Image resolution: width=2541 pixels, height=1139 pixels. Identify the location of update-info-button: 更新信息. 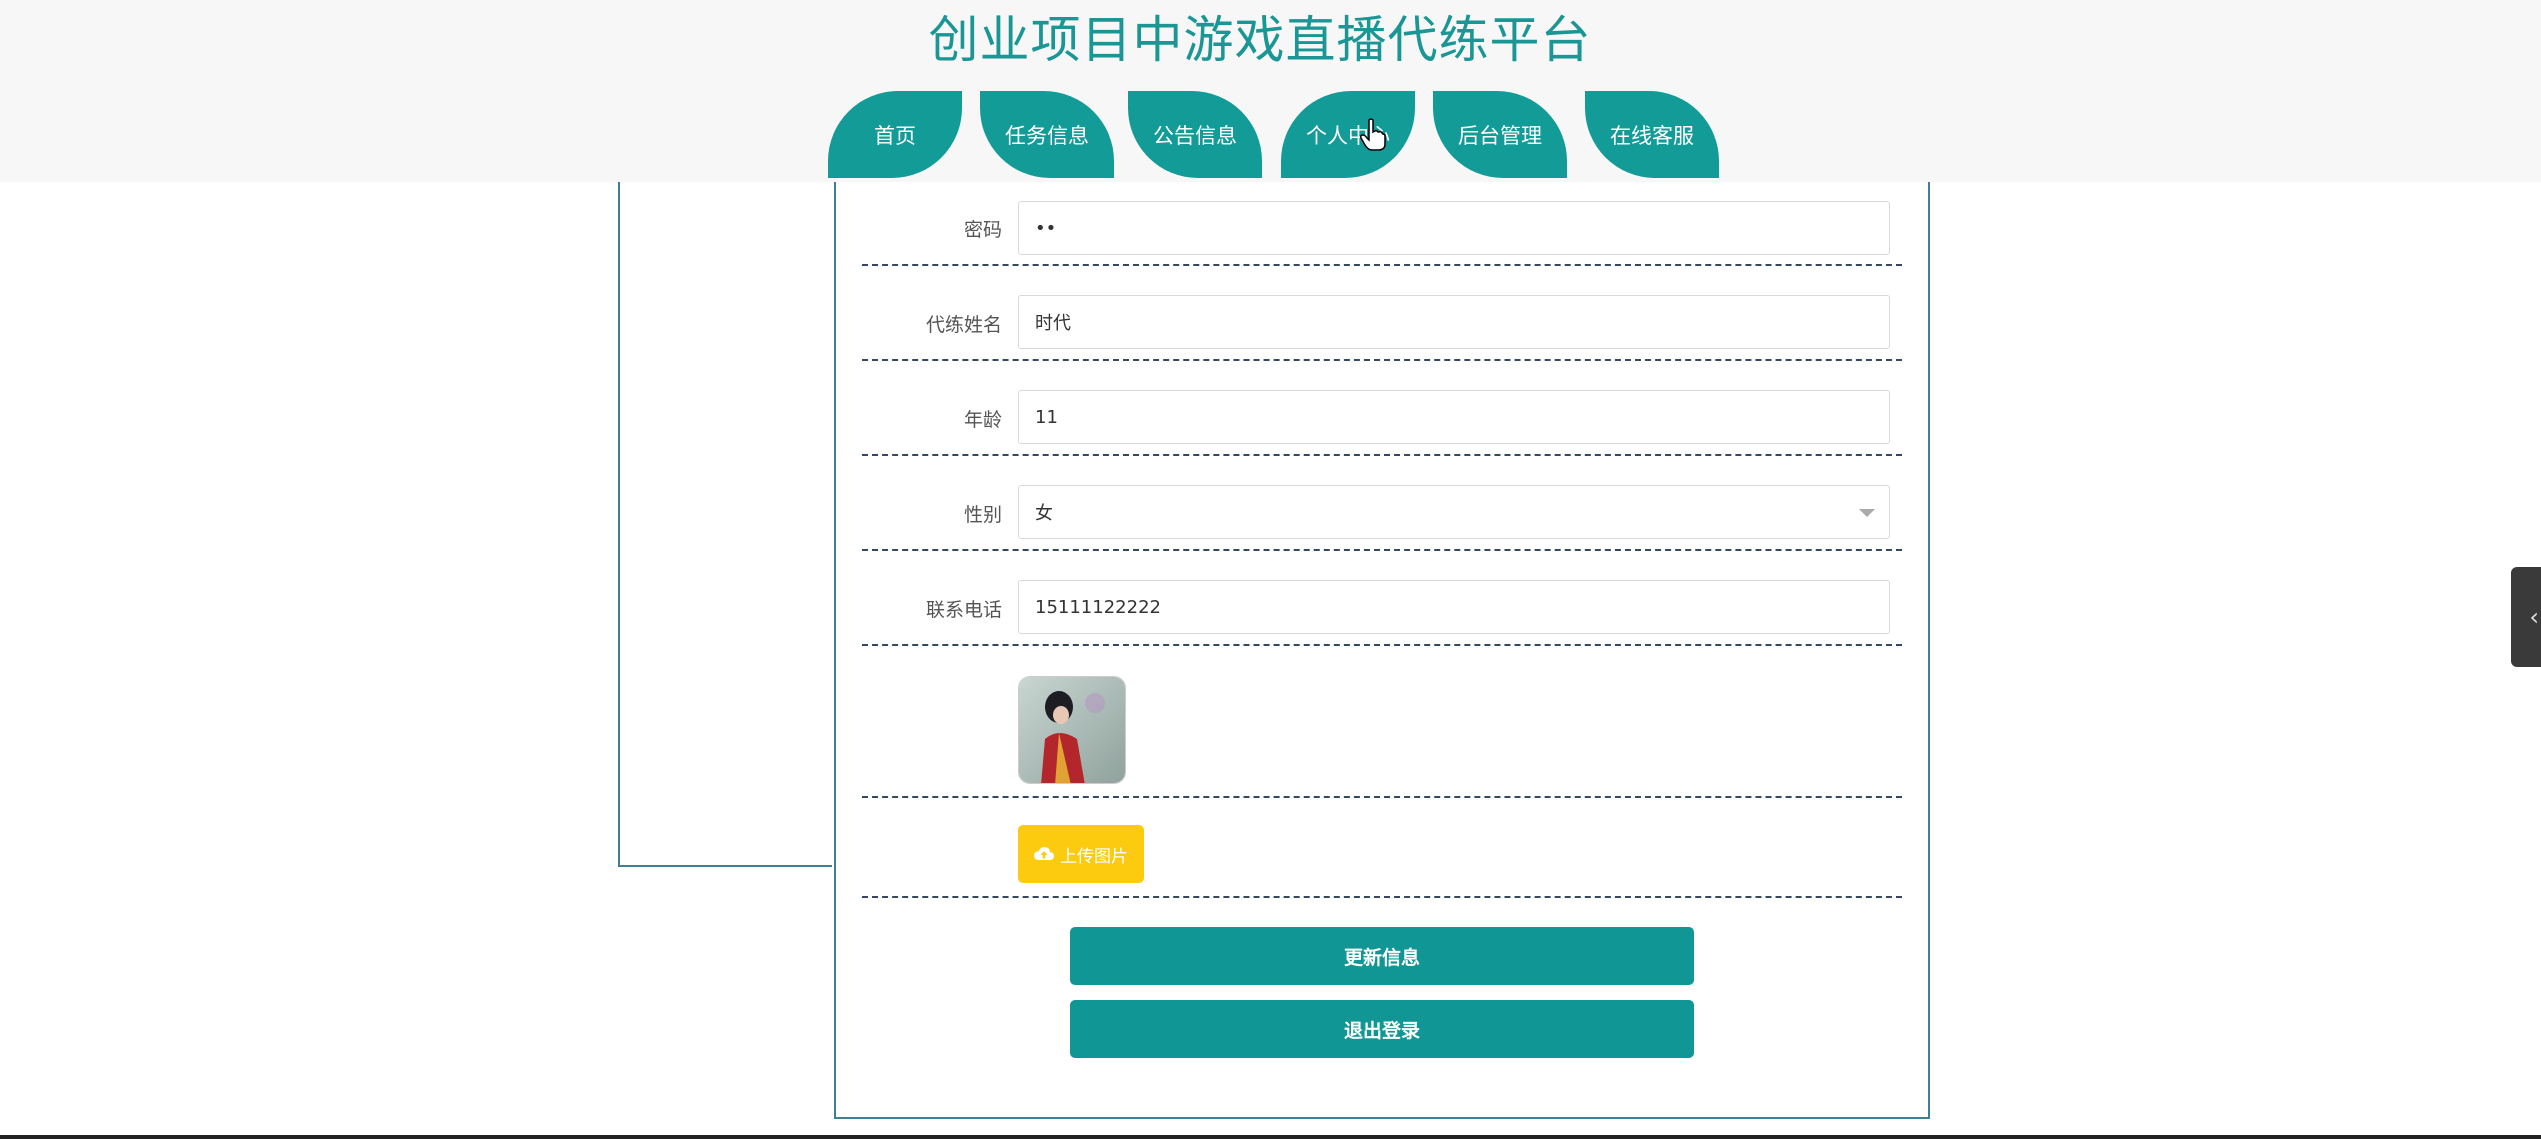
(1382, 956).